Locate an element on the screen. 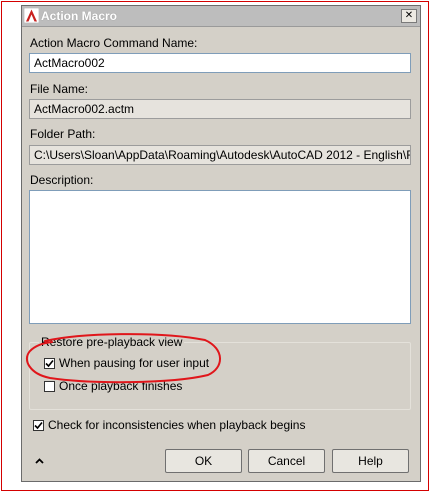  window-title: Action Macro is located at coordinates (79, 16).